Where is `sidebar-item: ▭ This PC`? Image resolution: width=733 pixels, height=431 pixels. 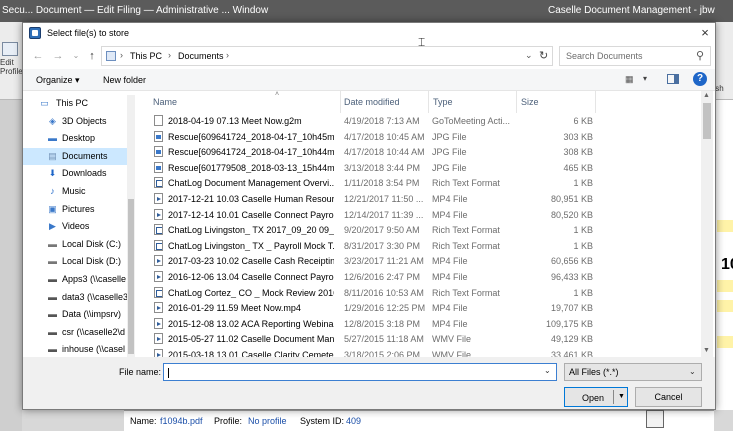
sidebar-item: ▭ This PC is located at coordinates (75, 103).